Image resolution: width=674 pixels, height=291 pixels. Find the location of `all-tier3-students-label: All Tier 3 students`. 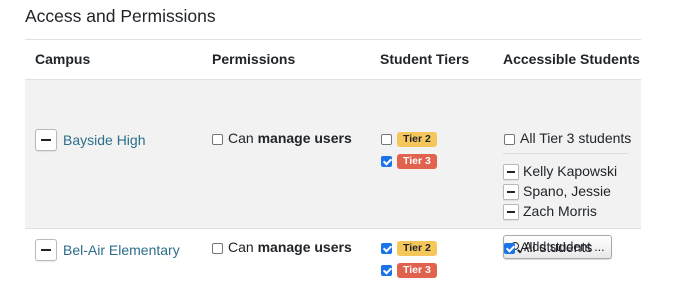

all-tier3-students-label: All Tier 3 students is located at coordinates (576, 138).